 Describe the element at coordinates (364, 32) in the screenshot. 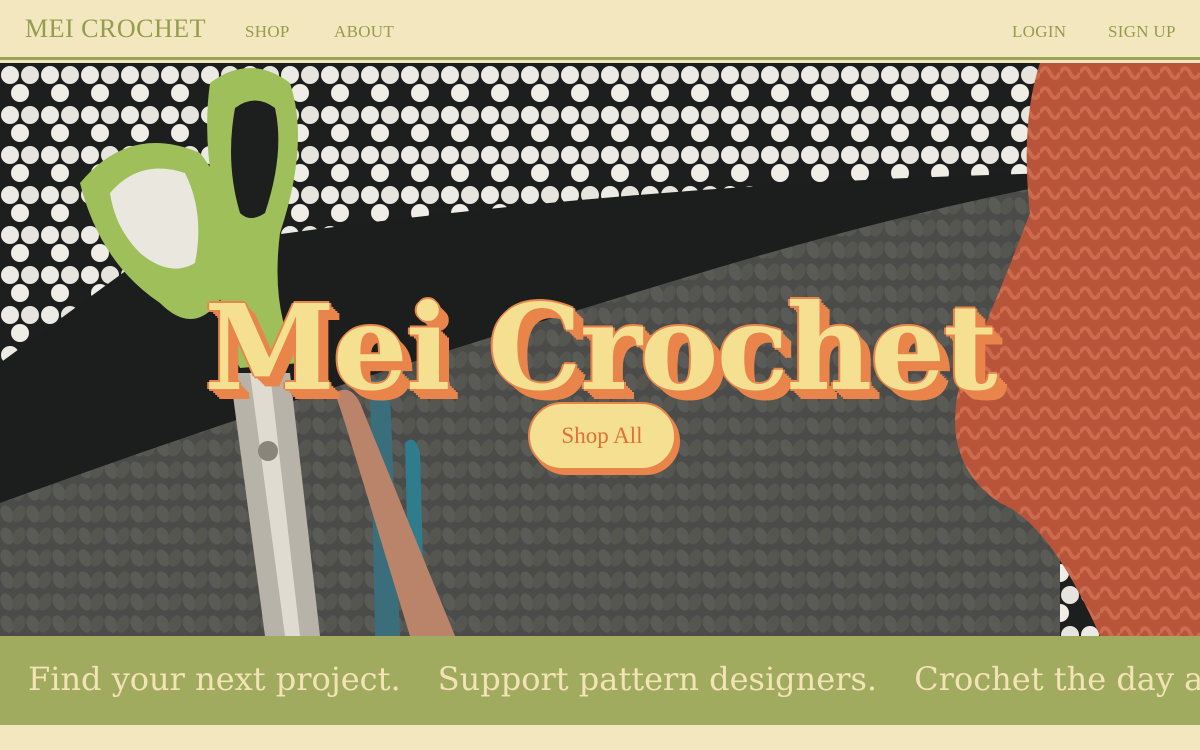

I see `nav-link-about: ABOUT` at that location.